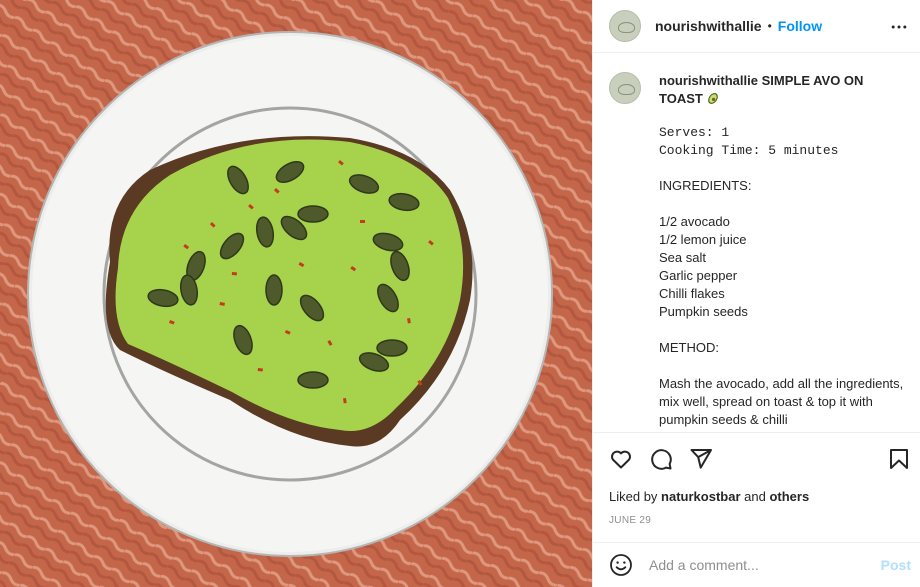 The height and width of the screenshot is (587, 920). Describe the element at coordinates (633, 496) in the screenshot. I see `liked-by-prefix: Liked by` at that location.